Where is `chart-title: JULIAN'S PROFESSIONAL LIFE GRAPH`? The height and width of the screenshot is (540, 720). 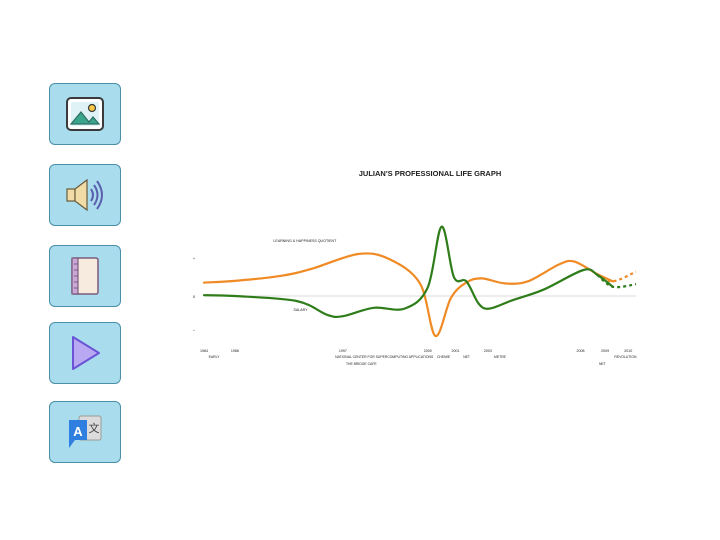
chart-title: JULIAN'S PROFESSIONAL LIFE GRAPH is located at coordinates (430, 173).